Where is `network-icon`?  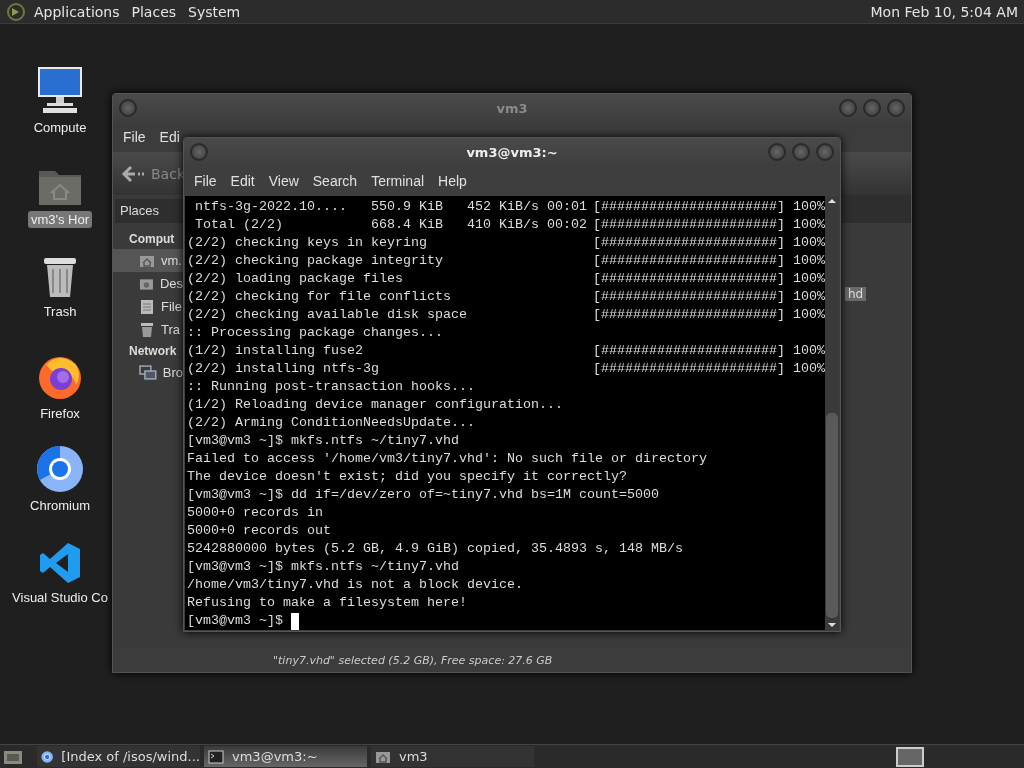 network-icon is located at coordinates (148, 372).